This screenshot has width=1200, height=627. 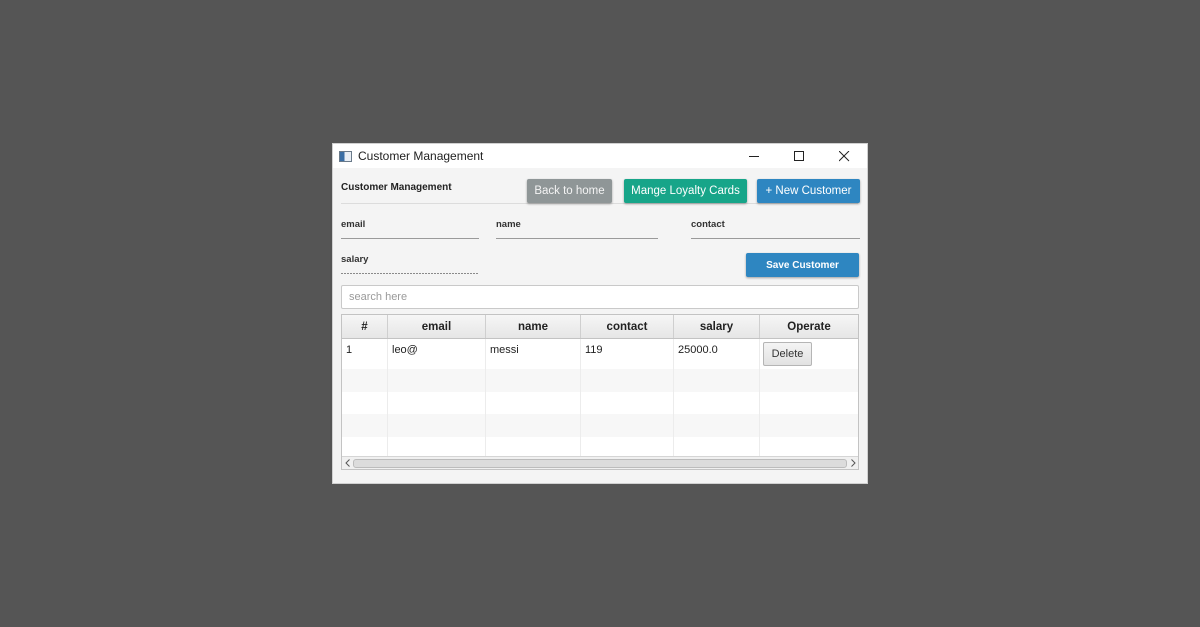 I want to click on save-customer-button: Save Customer, so click(x=802, y=265).